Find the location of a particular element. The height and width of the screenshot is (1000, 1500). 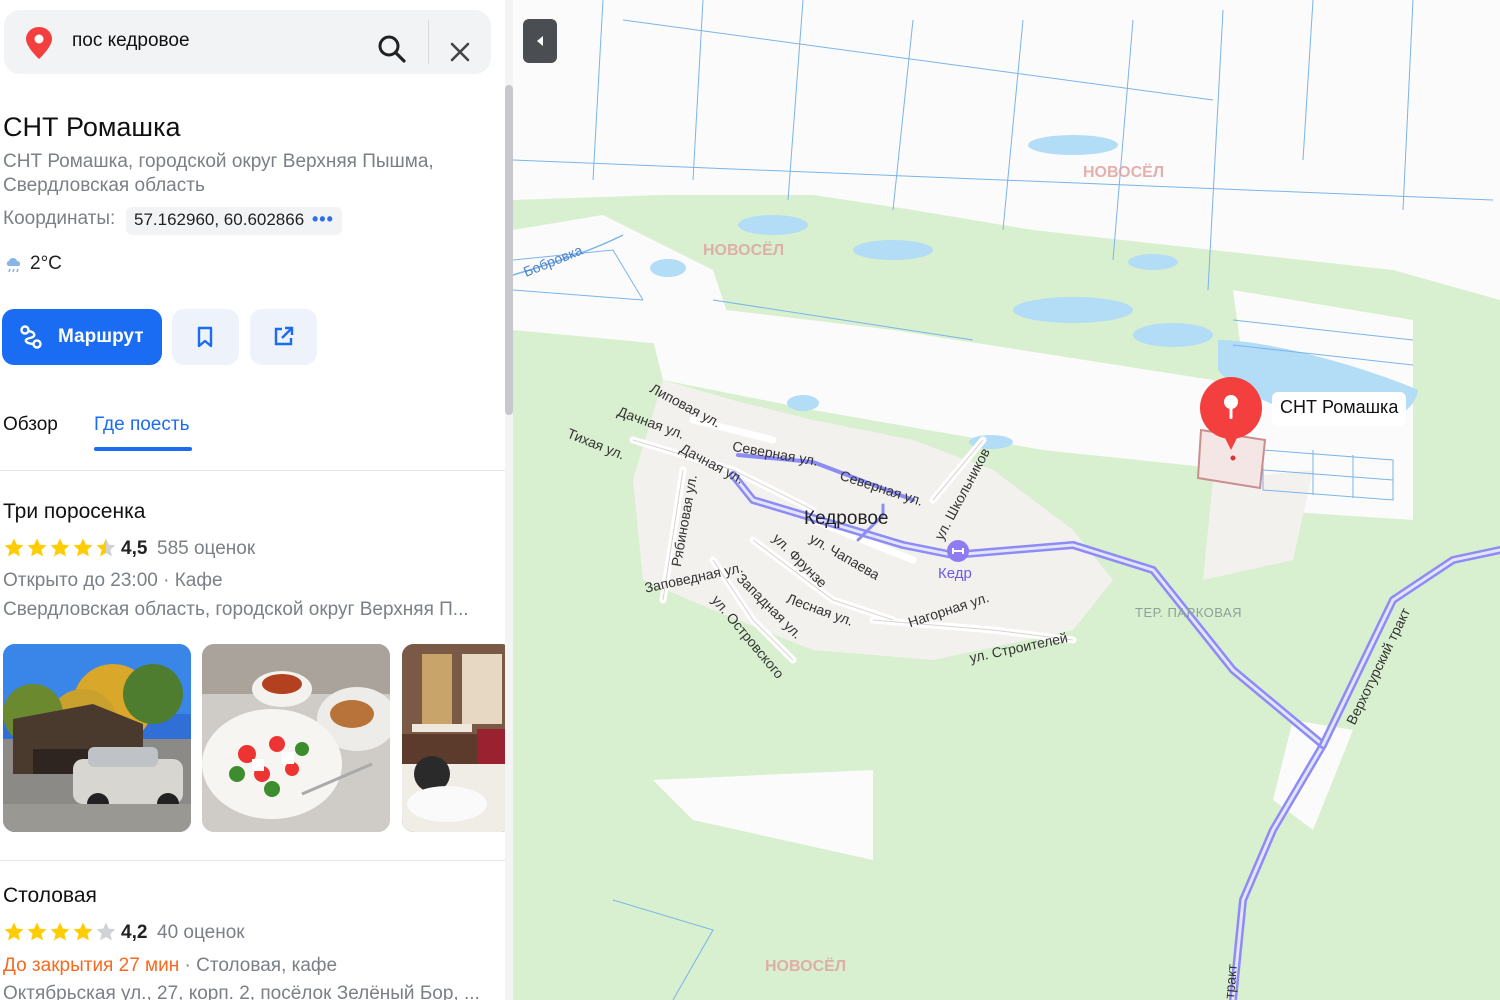

territory-label: ТЕР. ПАРКОВАЯ is located at coordinates (1189, 612).